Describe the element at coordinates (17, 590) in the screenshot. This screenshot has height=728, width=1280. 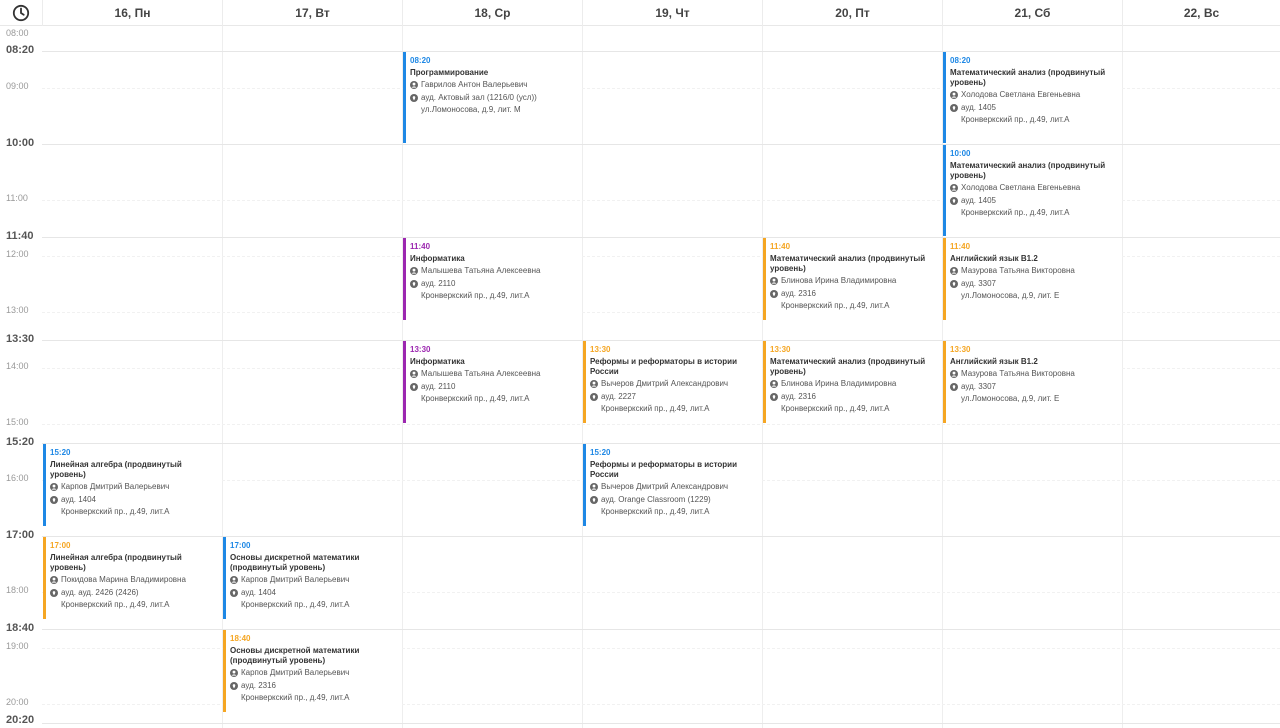
I see `time-label: 18:00` at that location.